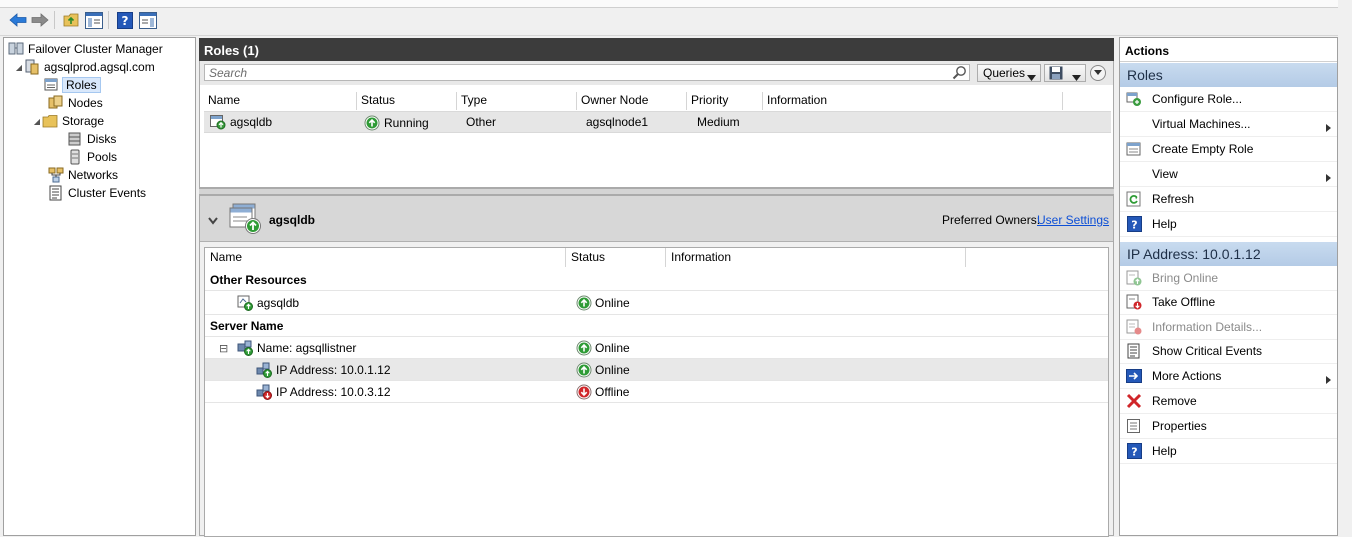  Describe the element at coordinates (1328, 178) in the screenshot. I see `submenu-arrow-icon` at that location.